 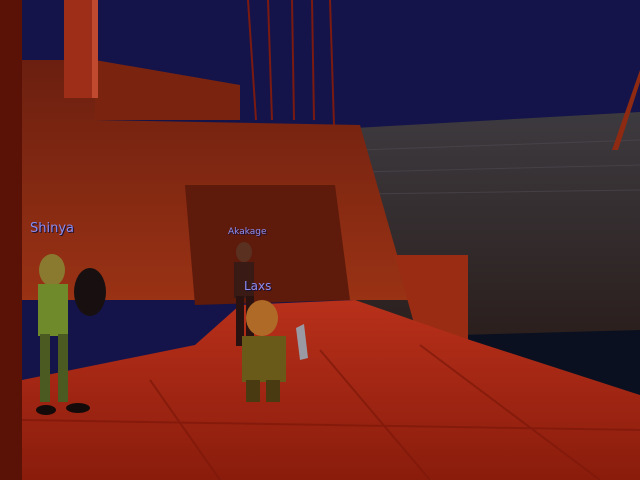 I want to click on nameplate-shinya: Shinya, so click(x=52, y=228).